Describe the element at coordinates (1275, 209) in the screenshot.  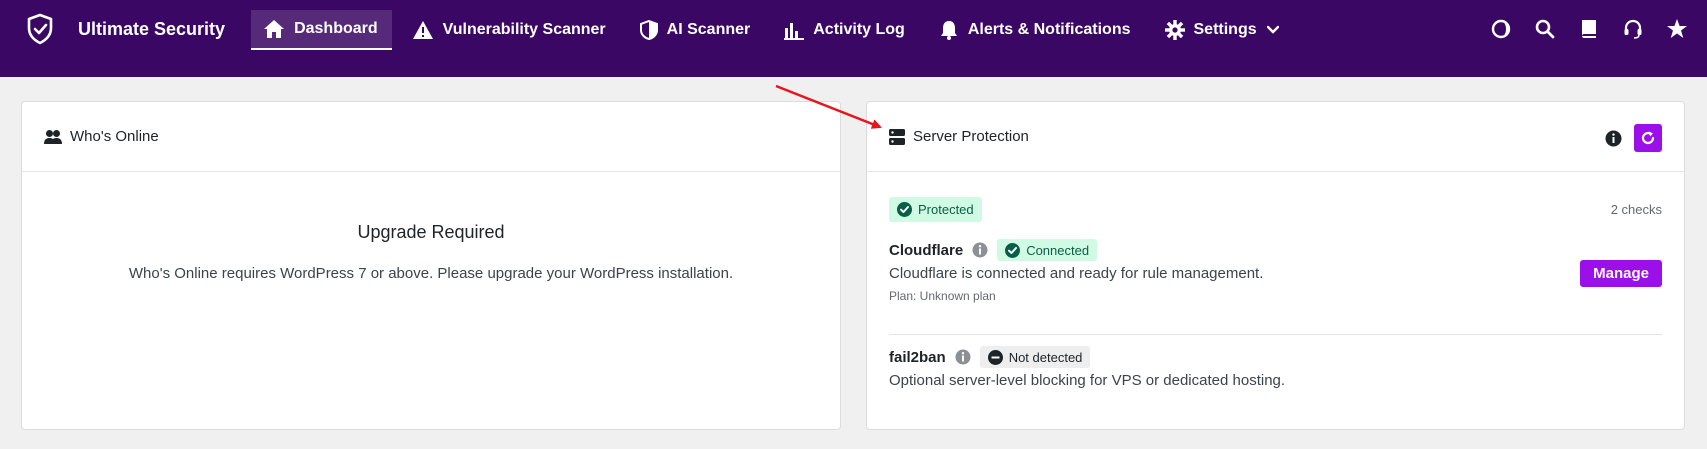
I see `protection-status-row: Protected 2 checks` at that location.